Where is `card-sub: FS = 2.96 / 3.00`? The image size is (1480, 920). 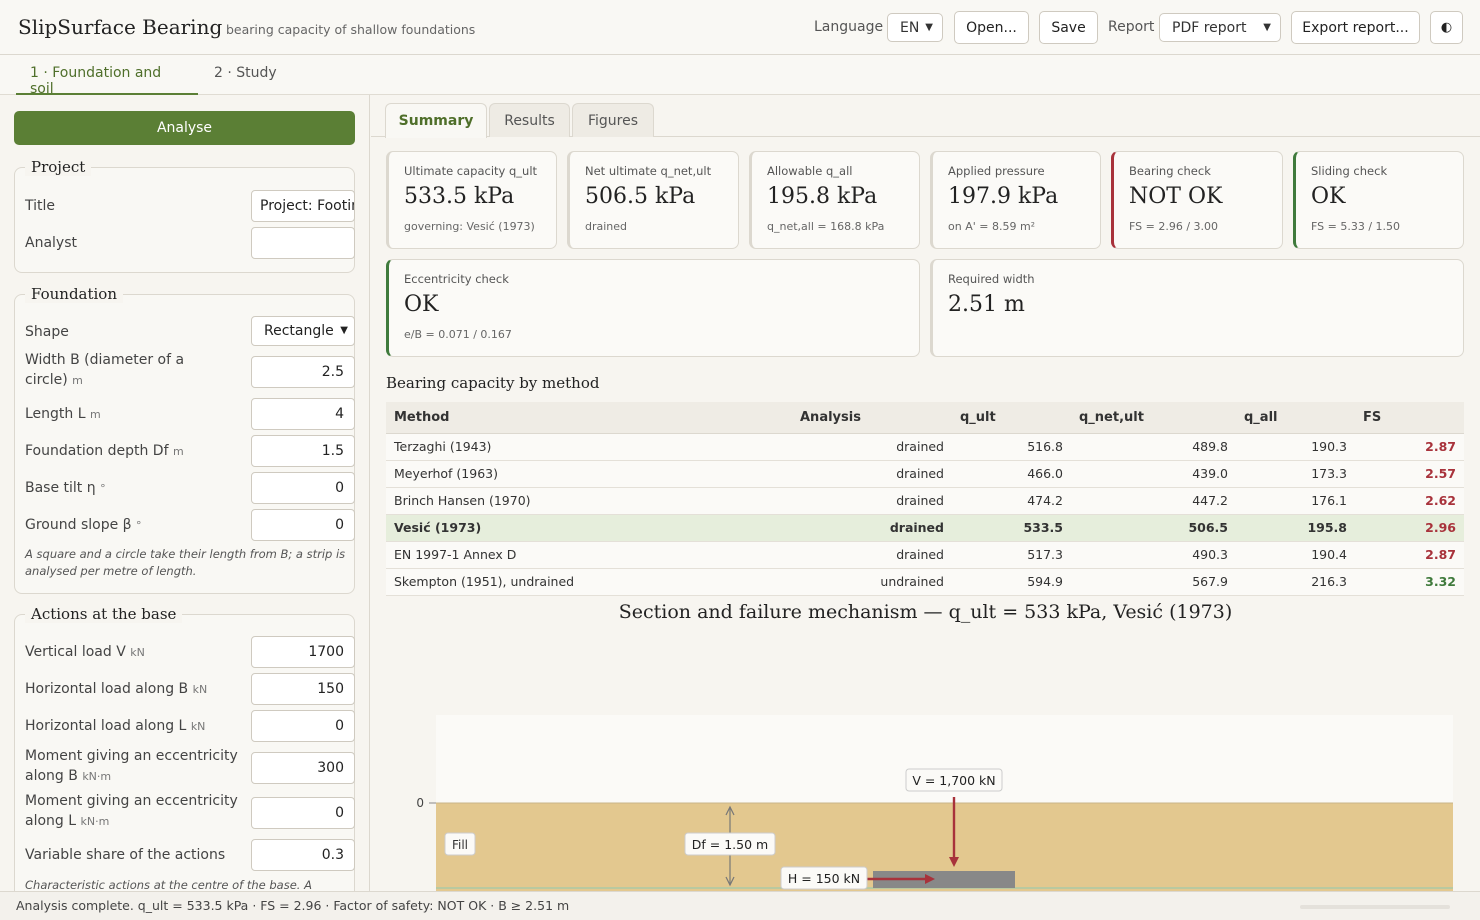
card-sub: FS = 2.96 / 3.00 is located at coordinates (1174, 226).